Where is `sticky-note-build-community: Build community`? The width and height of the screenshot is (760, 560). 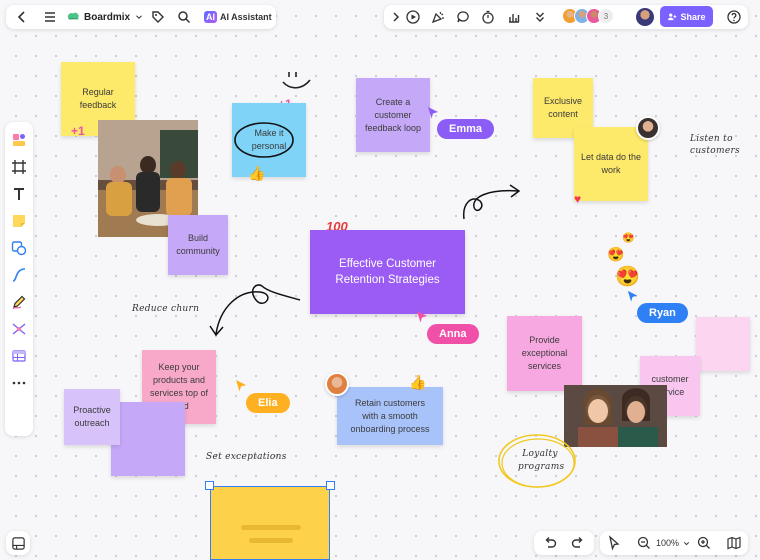 sticky-note-build-community: Build community is located at coordinates (198, 245).